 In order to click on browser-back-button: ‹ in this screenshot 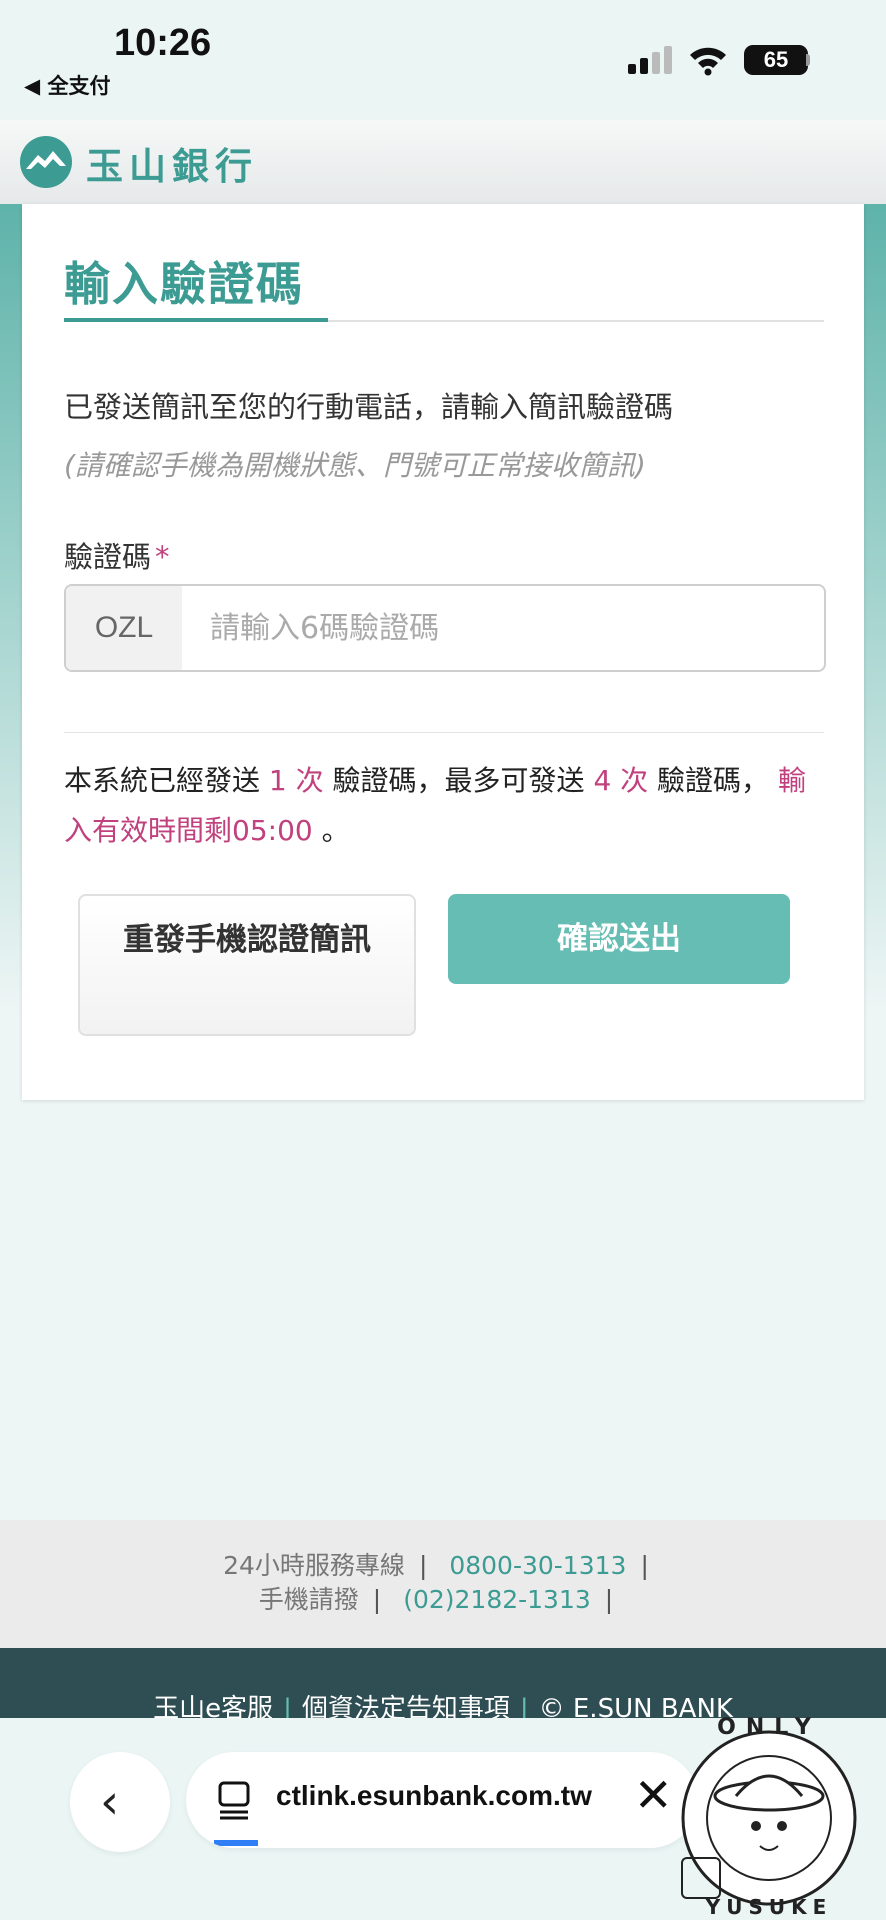, I will do `click(120, 1802)`.